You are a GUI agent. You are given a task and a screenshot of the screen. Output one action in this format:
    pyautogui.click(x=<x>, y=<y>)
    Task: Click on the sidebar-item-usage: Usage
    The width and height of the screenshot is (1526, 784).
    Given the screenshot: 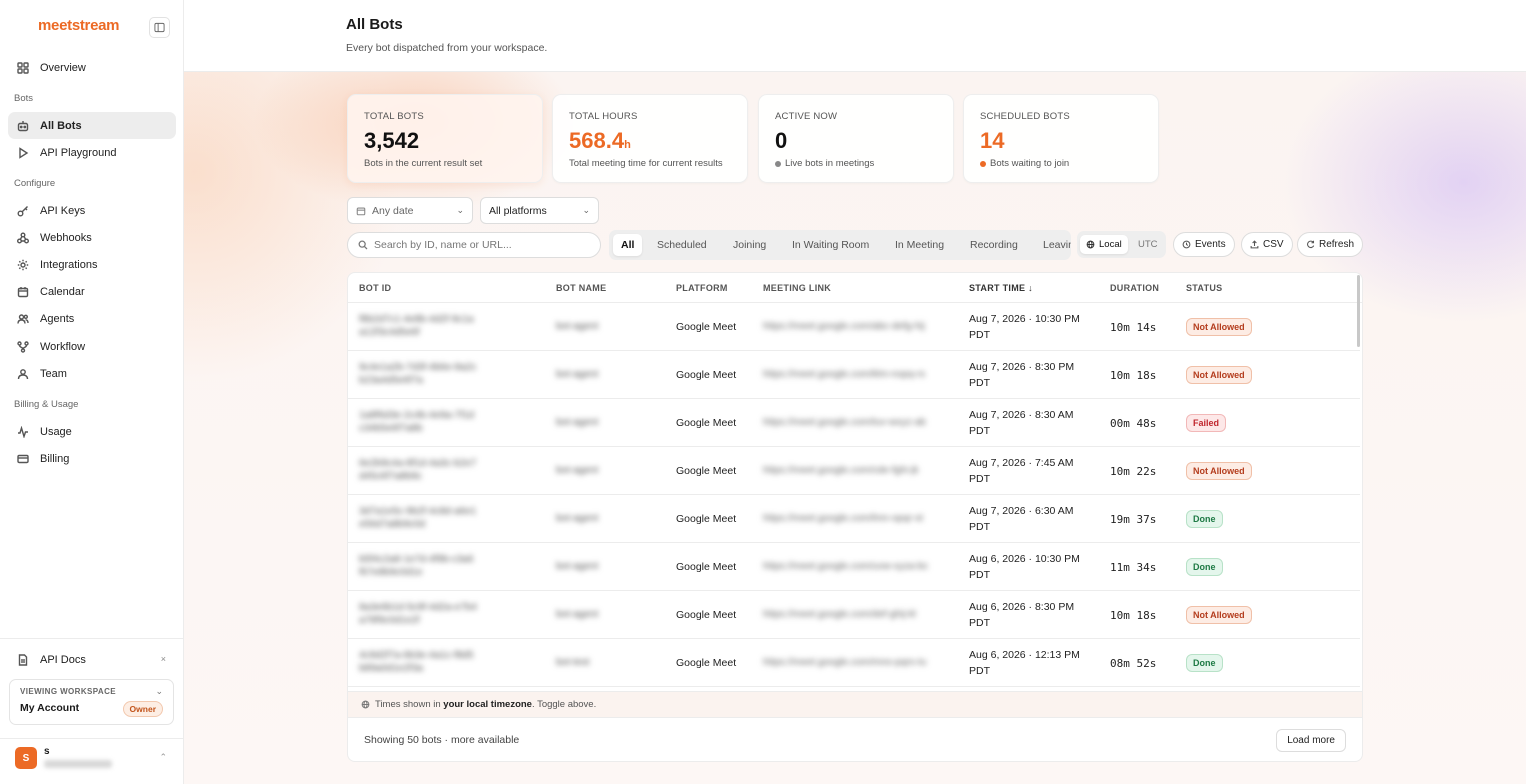 What is the action you would take?
    pyautogui.click(x=92, y=431)
    